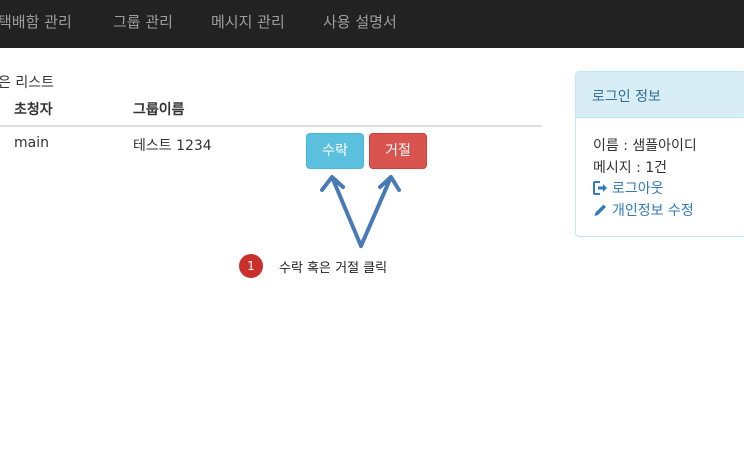 Image resolution: width=744 pixels, height=467 pixels. Describe the element at coordinates (645, 146) in the screenshot. I see `user-name: 이름 : 샘플아이디` at that location.